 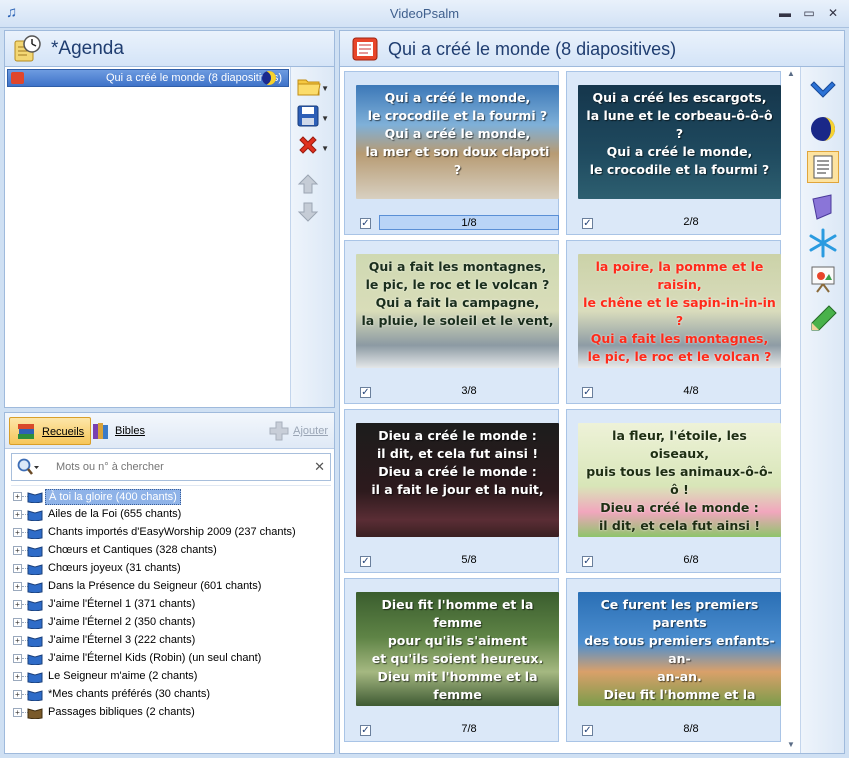 I want to click on move-down-button, so click(x=313, y=213).